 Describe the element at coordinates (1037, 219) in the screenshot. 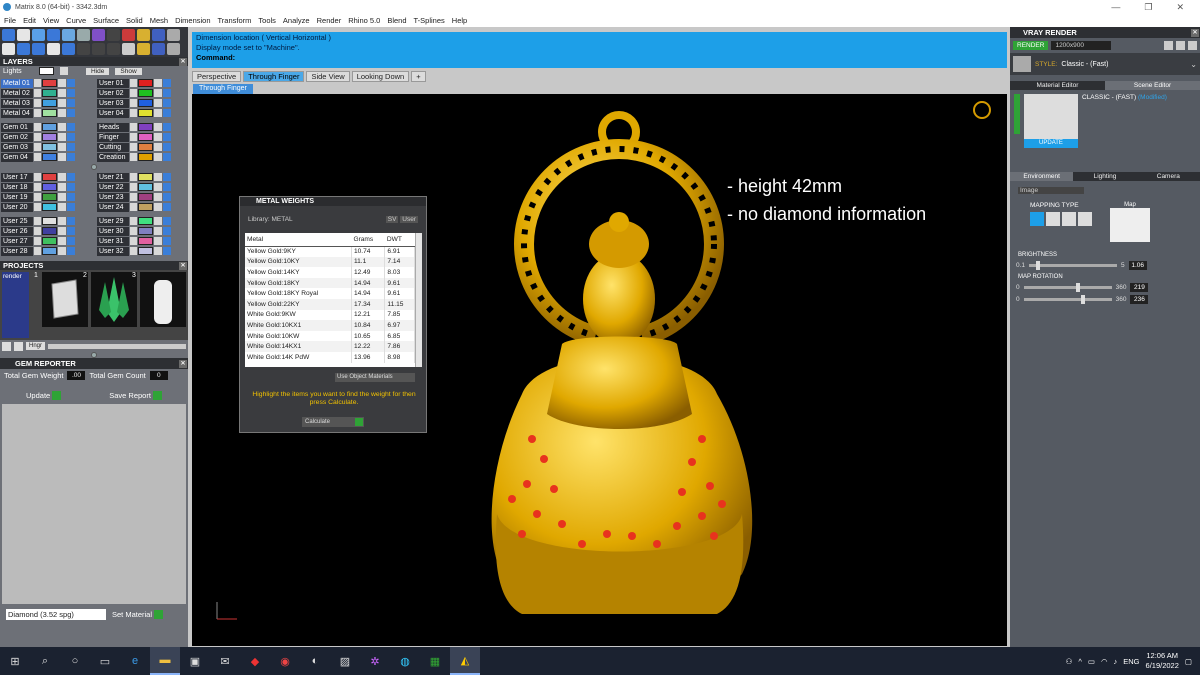

I see `plane-map-icon` at that location.